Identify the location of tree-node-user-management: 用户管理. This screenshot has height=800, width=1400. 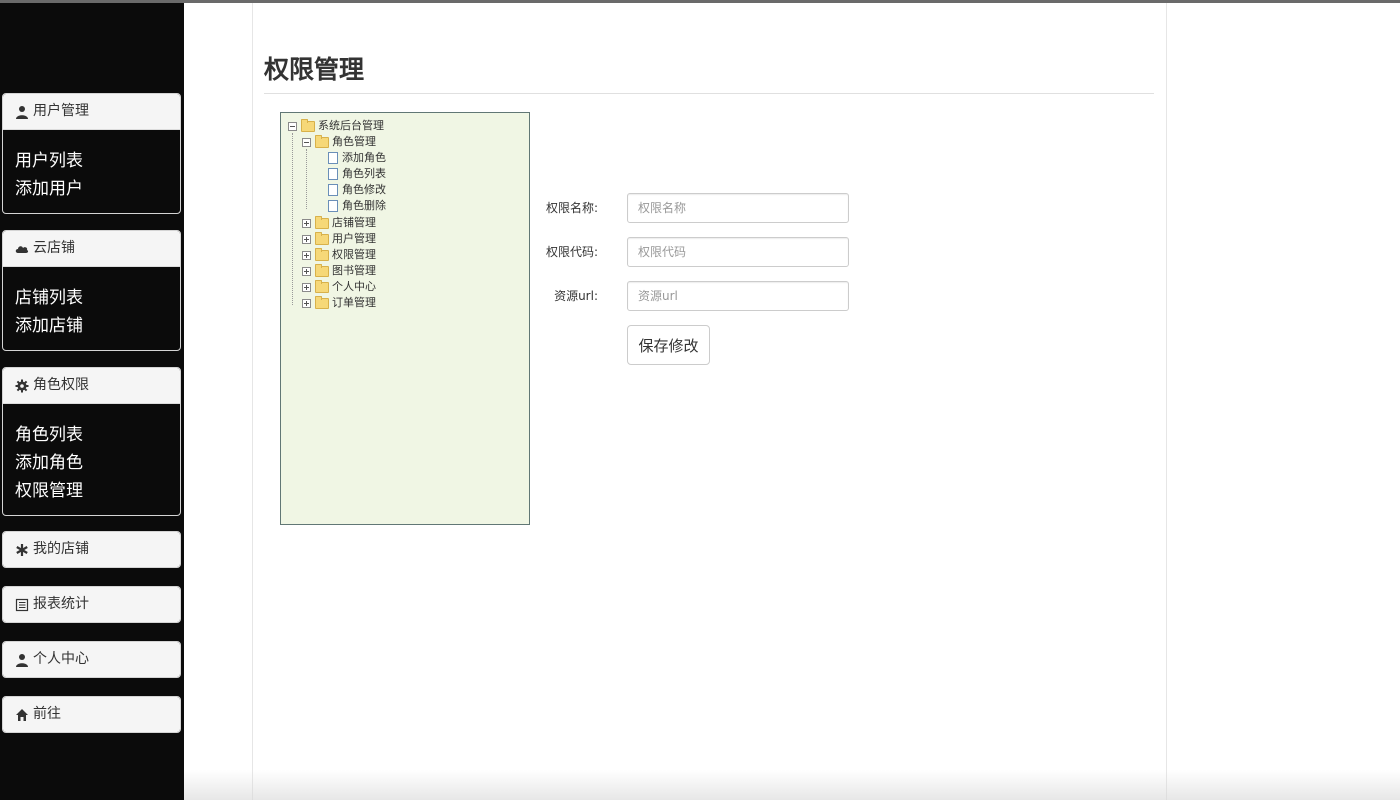
(339, 239).